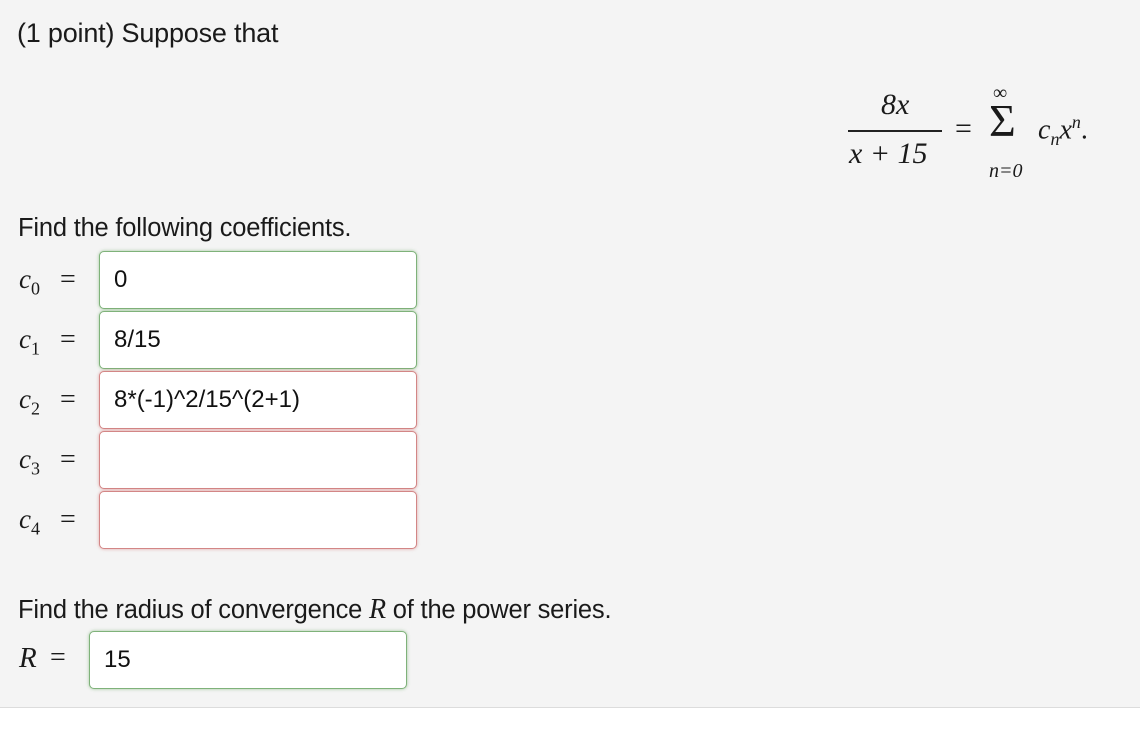 Image resolution: width=1140 pixels, height=746 pixels. I want to click on series-equation: 8x x + 15 = ∞ Σ n=0 cnxn., so click(985, 135).